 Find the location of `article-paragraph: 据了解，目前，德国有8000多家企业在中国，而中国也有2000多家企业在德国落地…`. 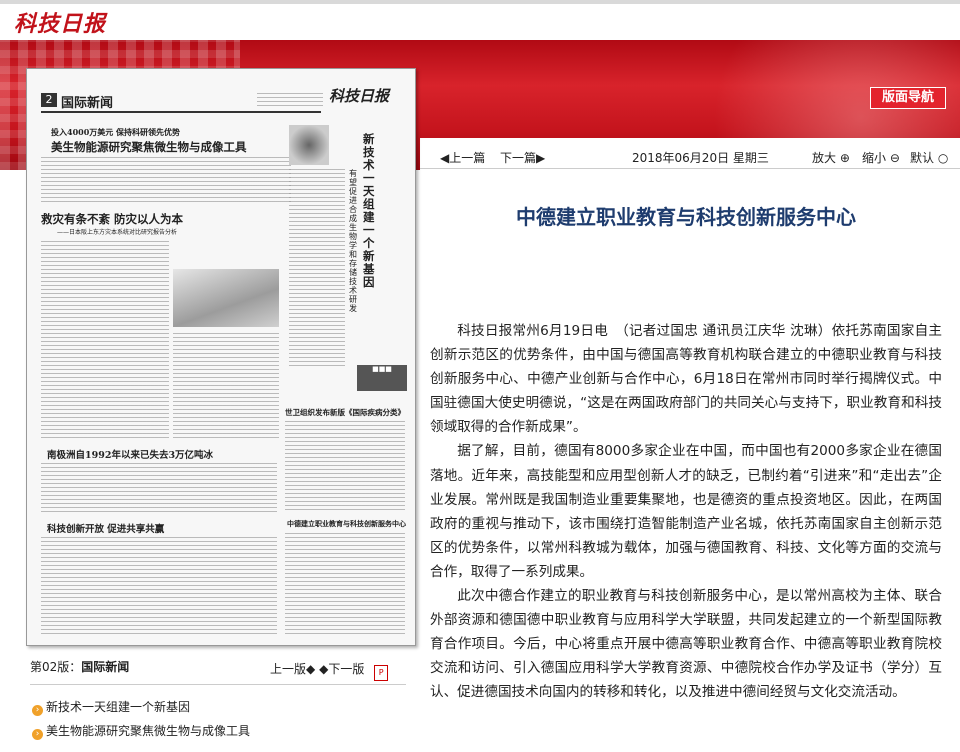

article-paragraph: 据了解，目前，德国有8000多家企业在中国，而中国也有2000多家企业在德国落地… is located at coordinates (686, 511).